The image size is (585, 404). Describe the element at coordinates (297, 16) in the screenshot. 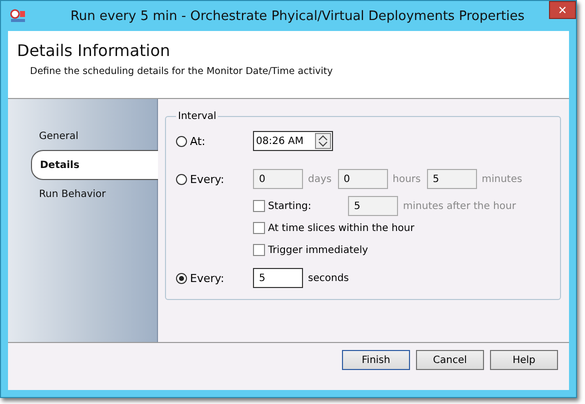

I see `window-title: Run every 5 min - Orchestrate Phyical/Virtual Deployments Properties` at that location.